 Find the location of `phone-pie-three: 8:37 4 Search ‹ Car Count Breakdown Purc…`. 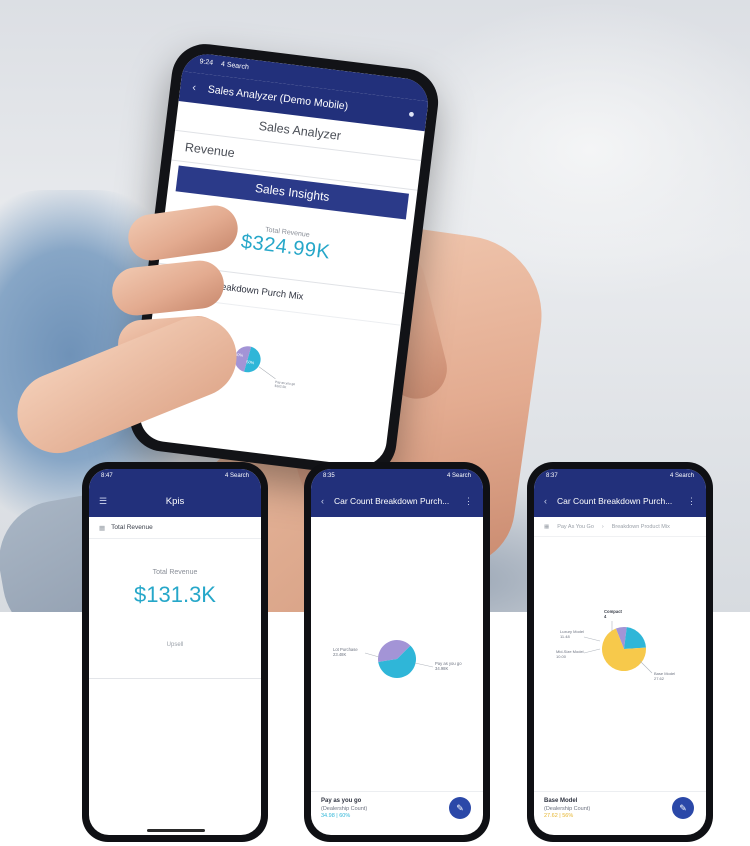

phone-pie-three: 8:37 4 Search ‹ Car Count Breakdown Purc… is located at coordinates (620, 652).